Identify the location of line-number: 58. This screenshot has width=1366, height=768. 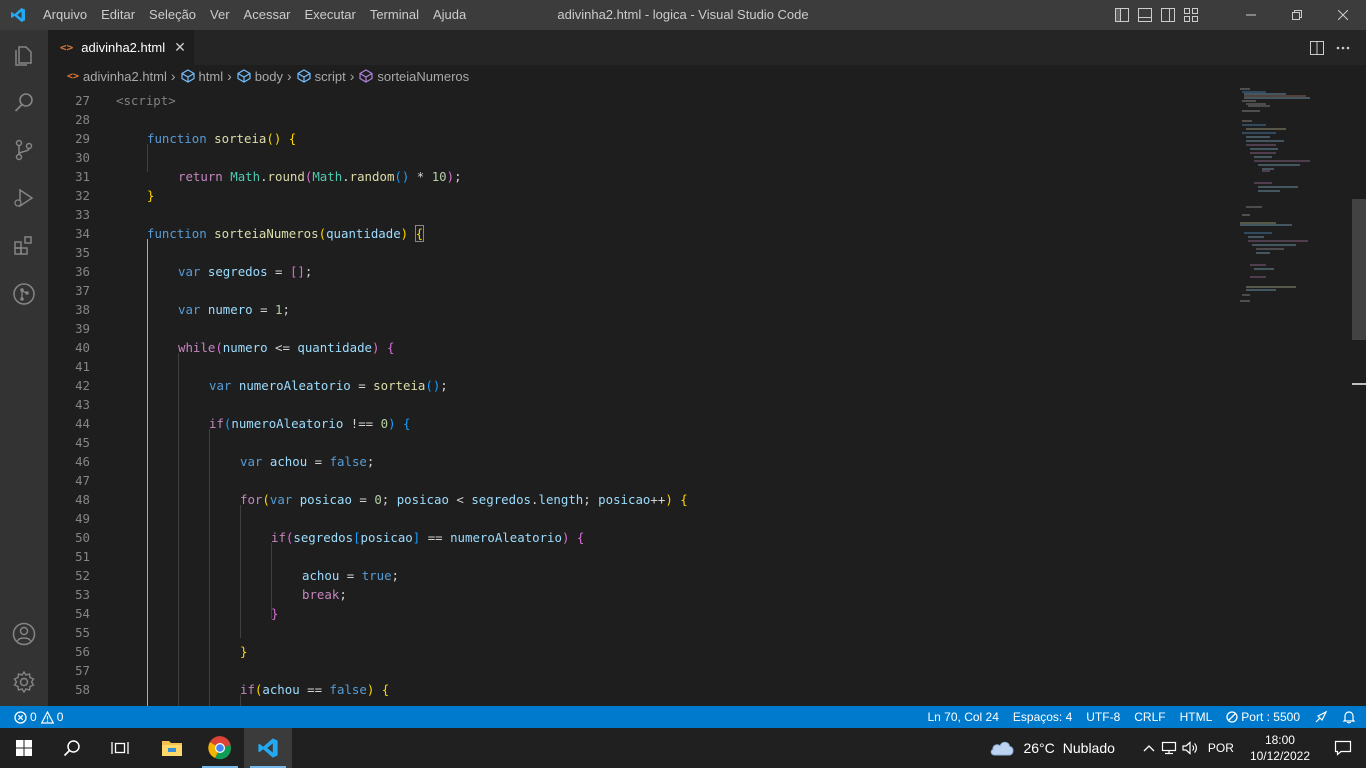
(82, 689).